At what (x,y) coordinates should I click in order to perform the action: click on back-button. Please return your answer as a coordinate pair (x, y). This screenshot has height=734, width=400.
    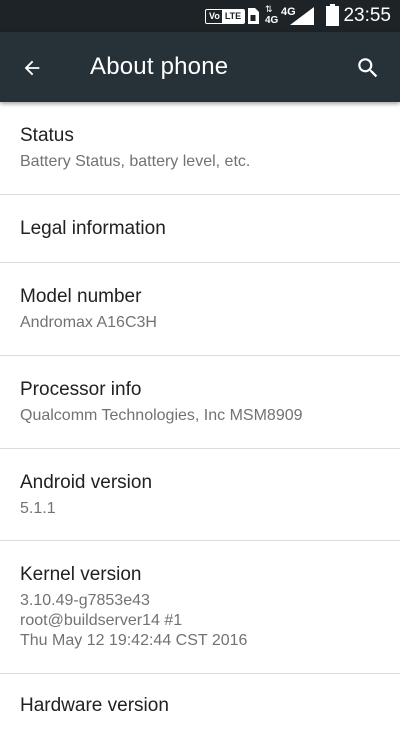
    Looking at the image, I should click on (32, 68).